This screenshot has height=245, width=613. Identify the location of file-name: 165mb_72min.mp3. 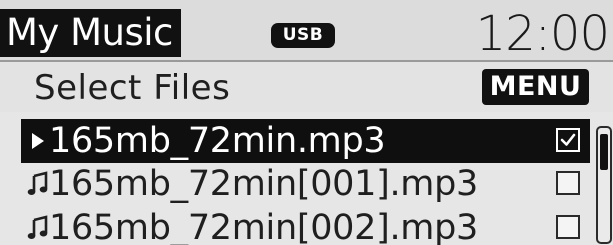
(217, 141).